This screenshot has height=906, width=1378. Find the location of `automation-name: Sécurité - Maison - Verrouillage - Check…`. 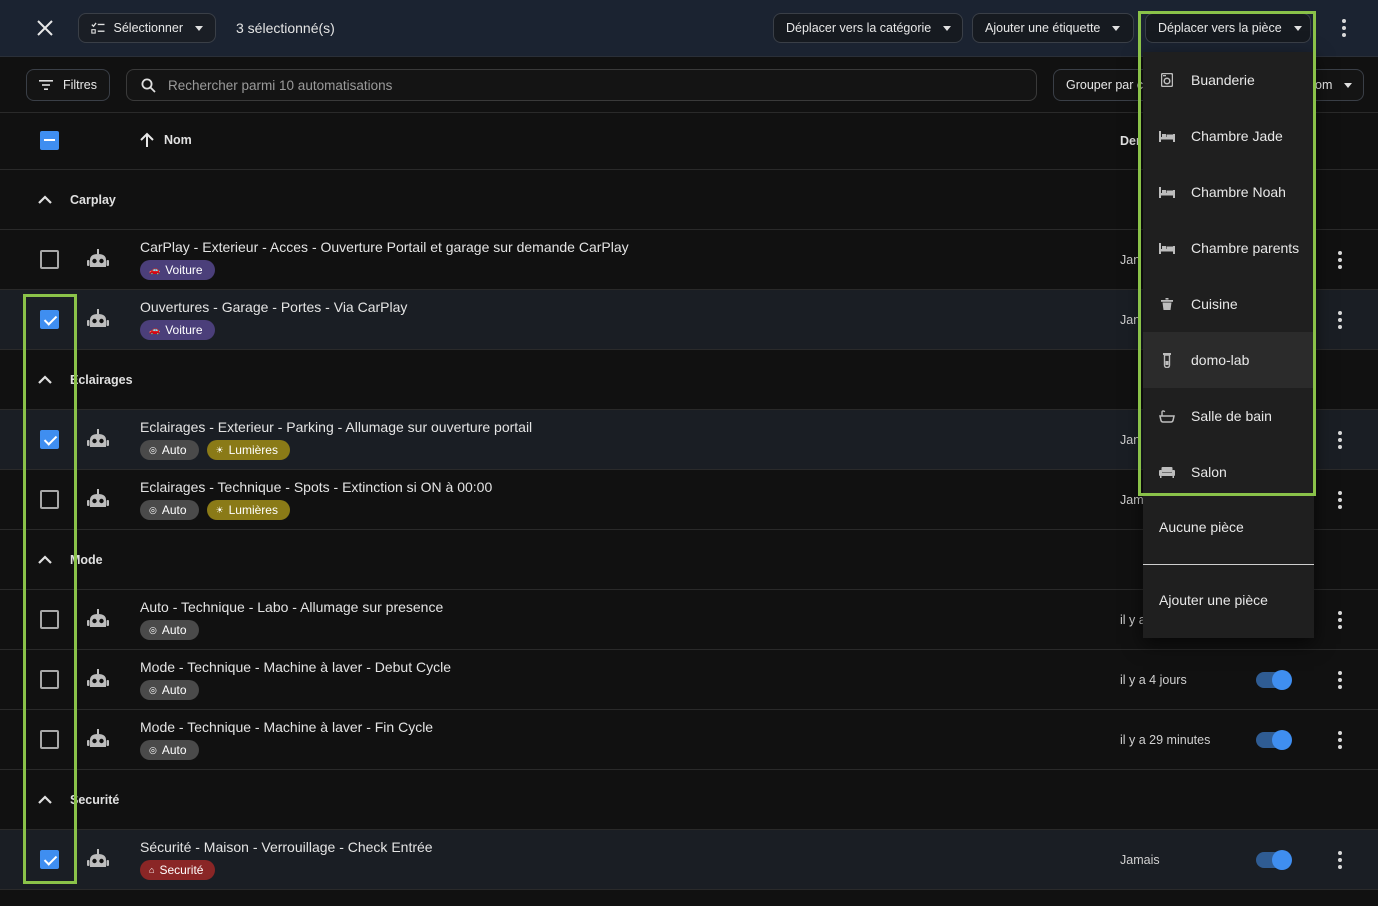

automation-name: Sécurité - Maison - Verrouillage - Check… is located at coordinates (286, 847).